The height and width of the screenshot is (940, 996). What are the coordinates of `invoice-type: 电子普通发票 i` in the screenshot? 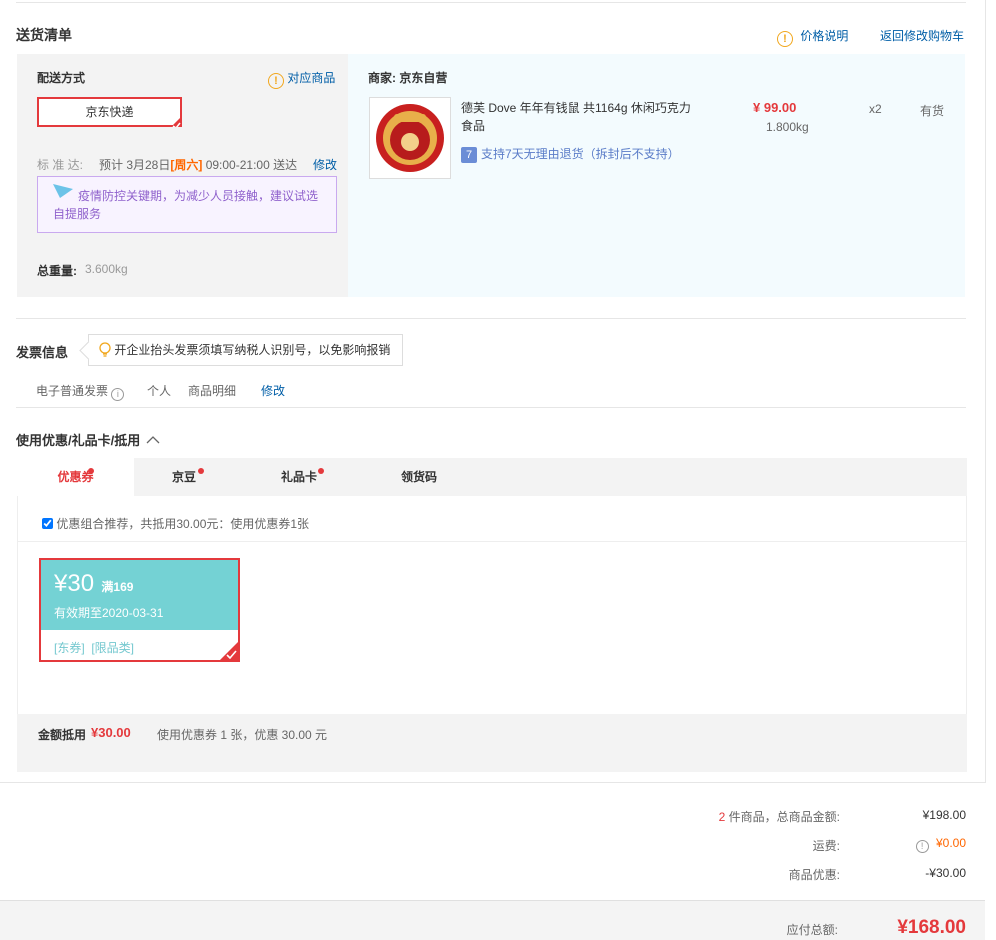 It's located at (80, 391).